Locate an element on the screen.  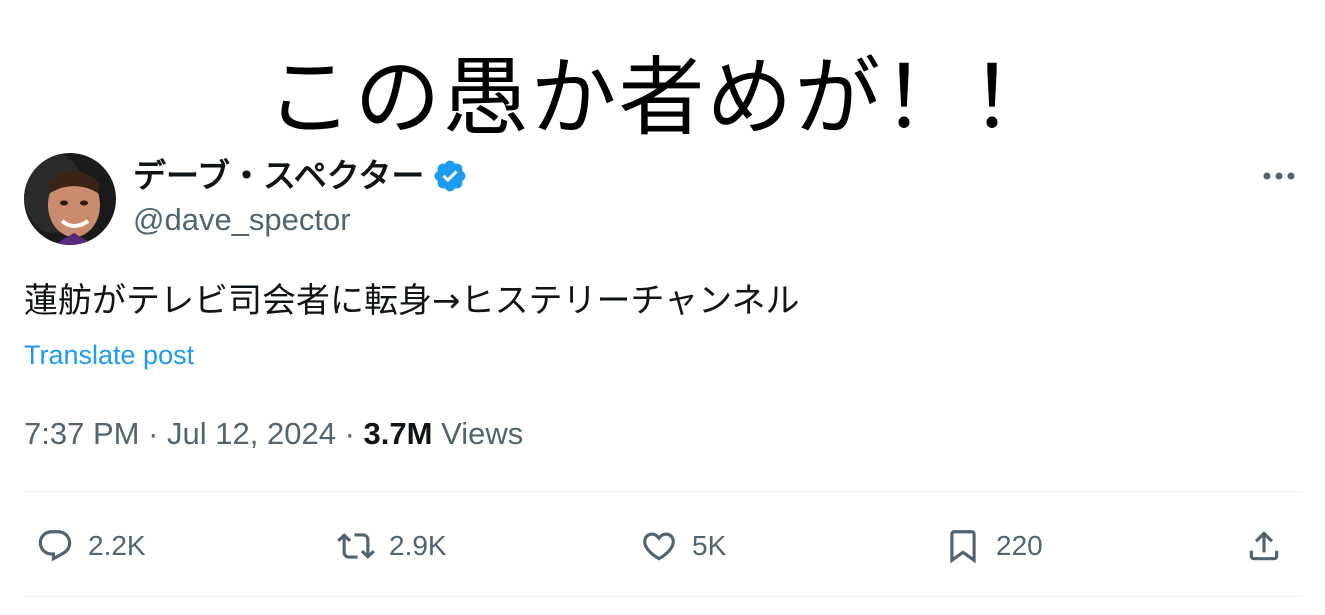
like-icon is located at coordinates (659, 546).